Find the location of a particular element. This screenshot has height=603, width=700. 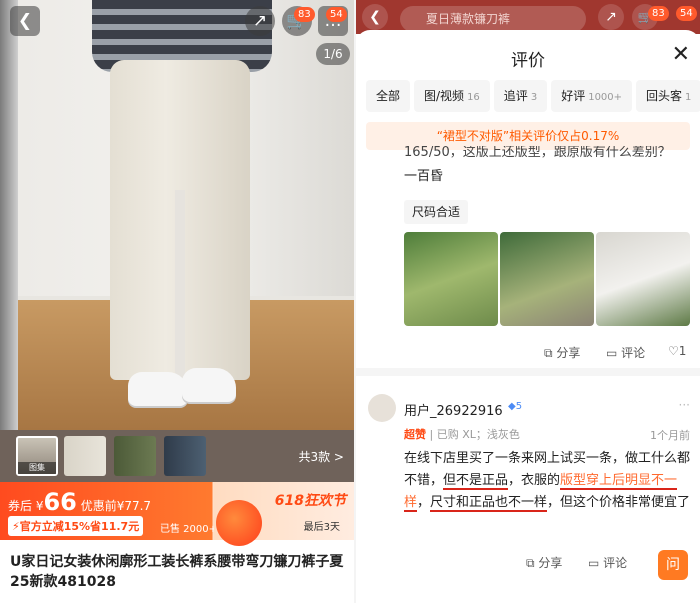

price-original: 优惠前¥77.7 is located at coordinates (116, 506).